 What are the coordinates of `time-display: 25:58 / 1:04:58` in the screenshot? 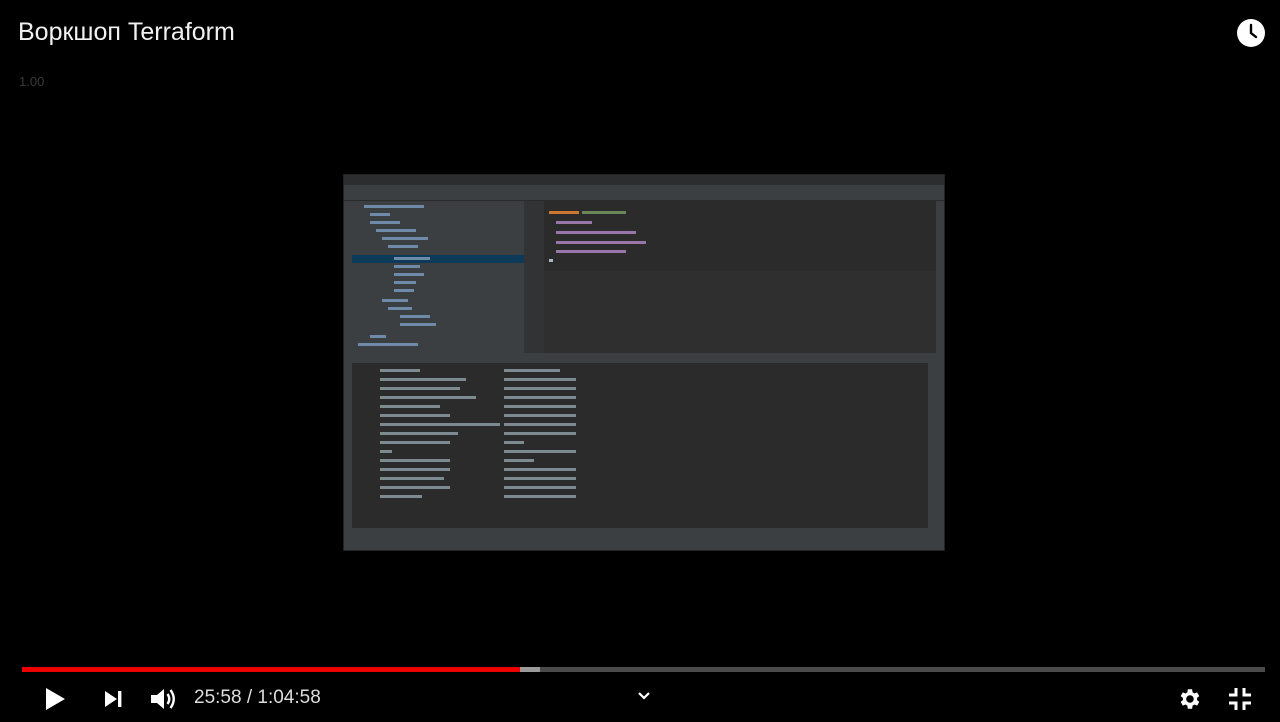 It's located at (257, 698).